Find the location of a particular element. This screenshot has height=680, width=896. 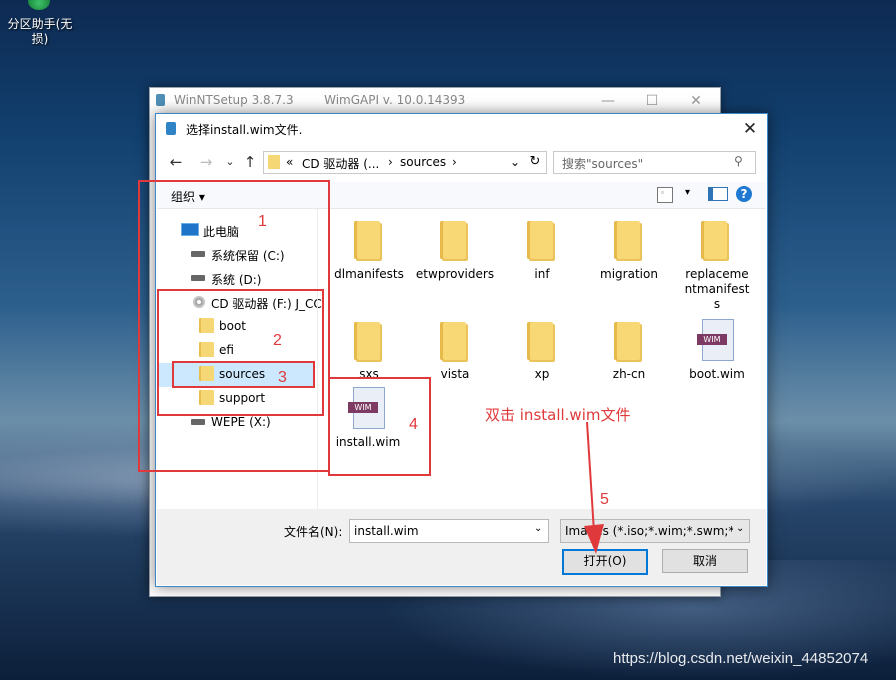

address-bar: « CD 驱动器 (... › sources › ⌄ ↻ is located at coordinates (405, 162).